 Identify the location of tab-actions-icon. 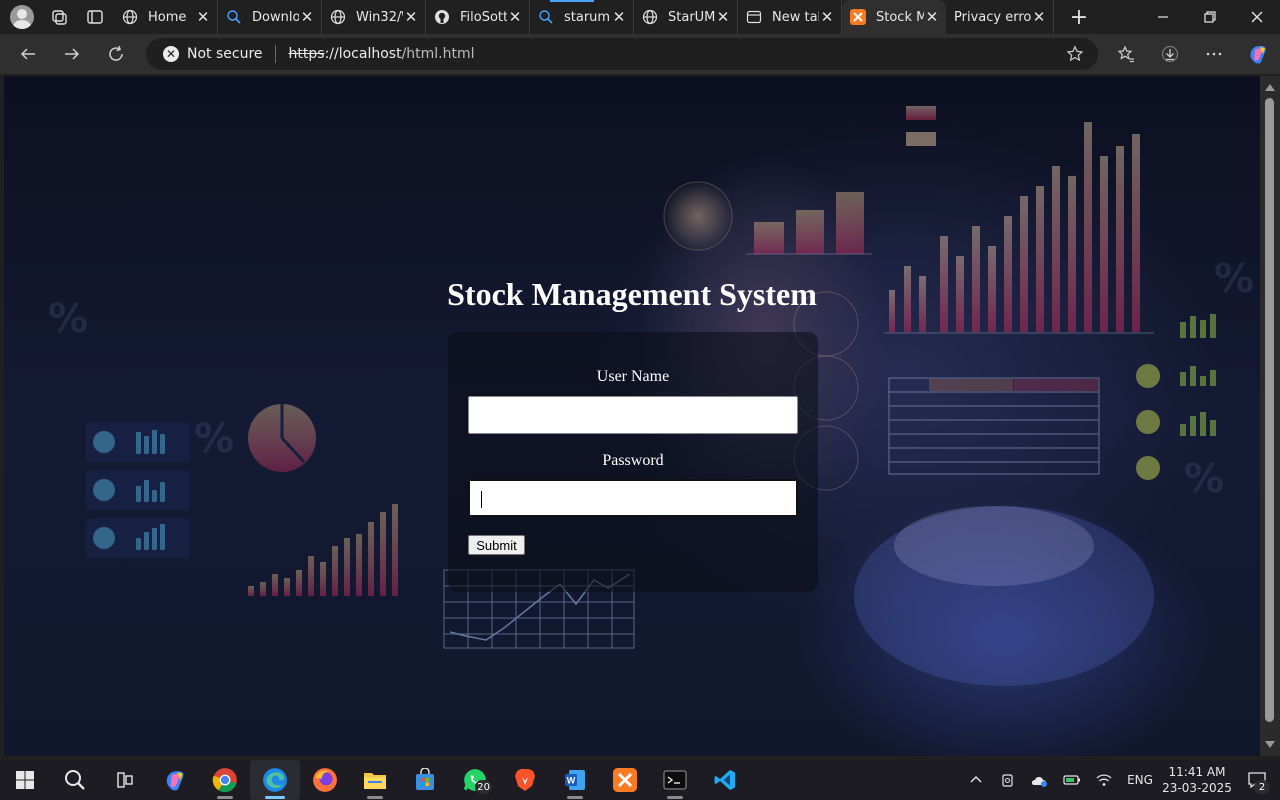
(95, 17).